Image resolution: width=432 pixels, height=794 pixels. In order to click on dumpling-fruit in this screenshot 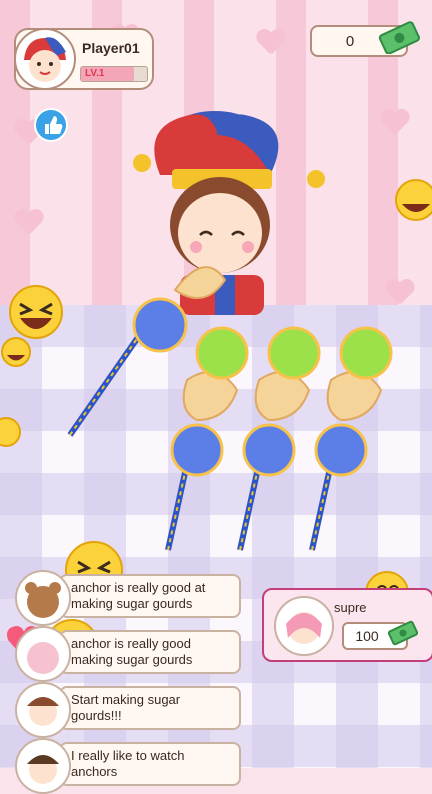, I will do `click(200, 282)`.